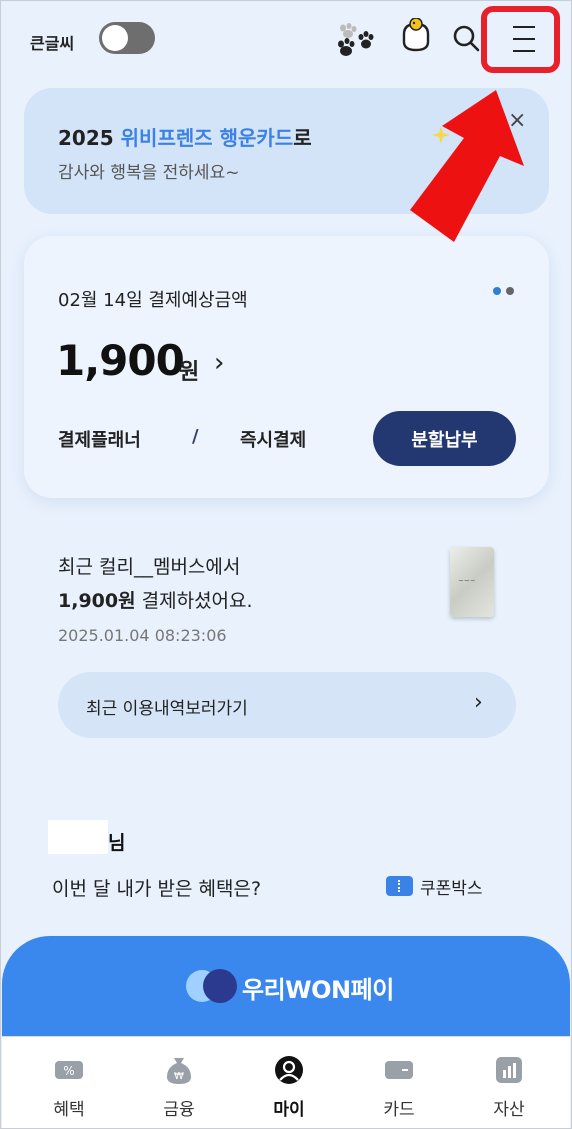 This screenshot has height=1129, width=572. Describe the element at coordinates (451, 886) in the screenshot. I see `coupon-box-link: 쿠폰박스` at that location.